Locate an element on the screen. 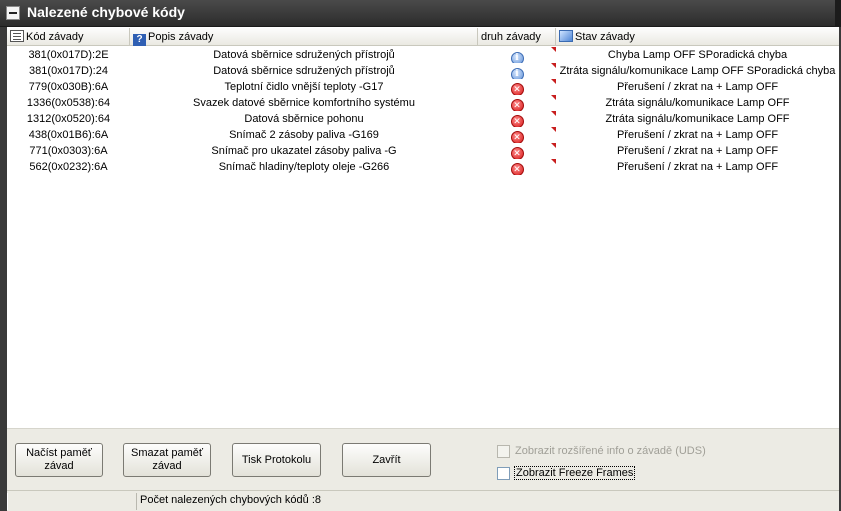  window-menu-icon is located at coordinates (13, 13).